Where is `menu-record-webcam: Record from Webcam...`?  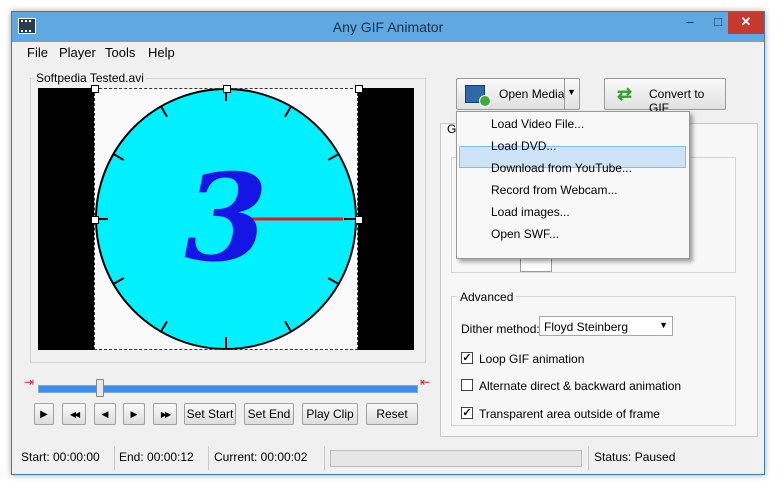
menu-record-webcam: Record from Webcam... is located at coordinates (554, 190).